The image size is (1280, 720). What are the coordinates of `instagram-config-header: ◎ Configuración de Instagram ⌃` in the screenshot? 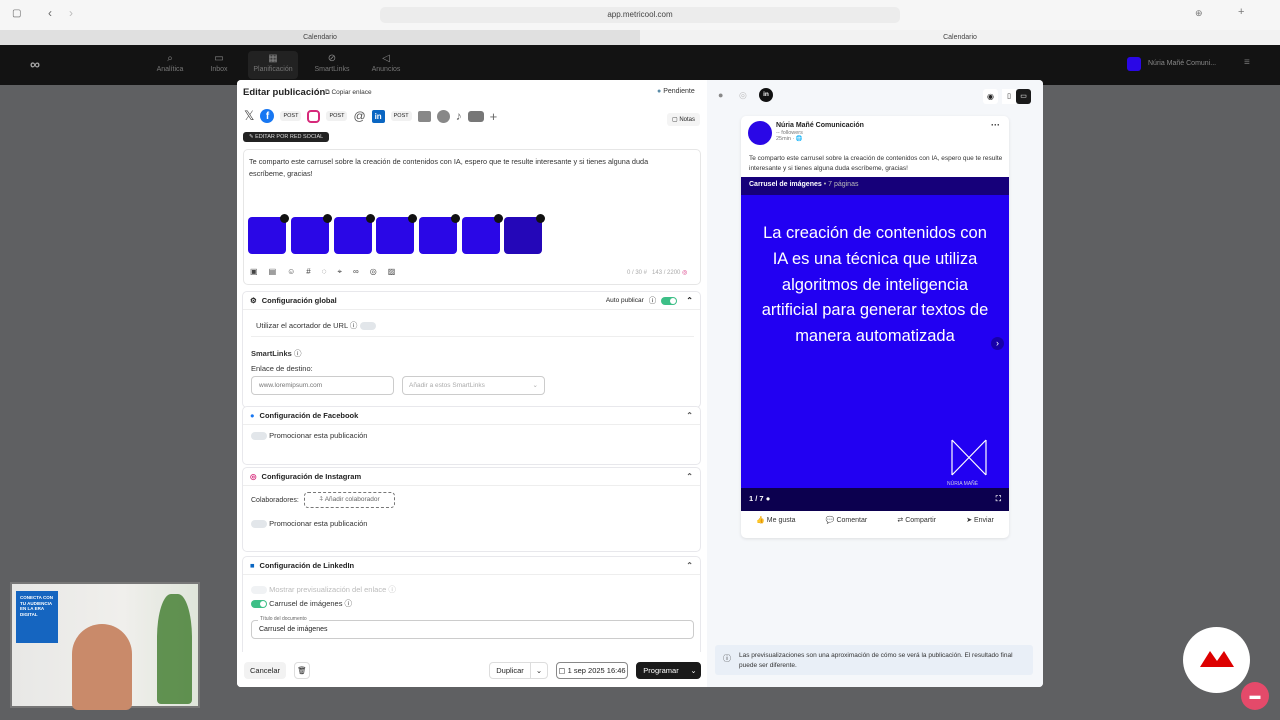 It's located at (471, 477).